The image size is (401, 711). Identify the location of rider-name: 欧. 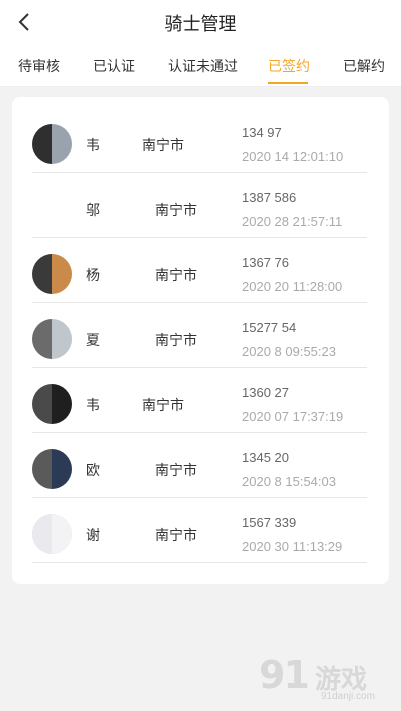
(93, 470).